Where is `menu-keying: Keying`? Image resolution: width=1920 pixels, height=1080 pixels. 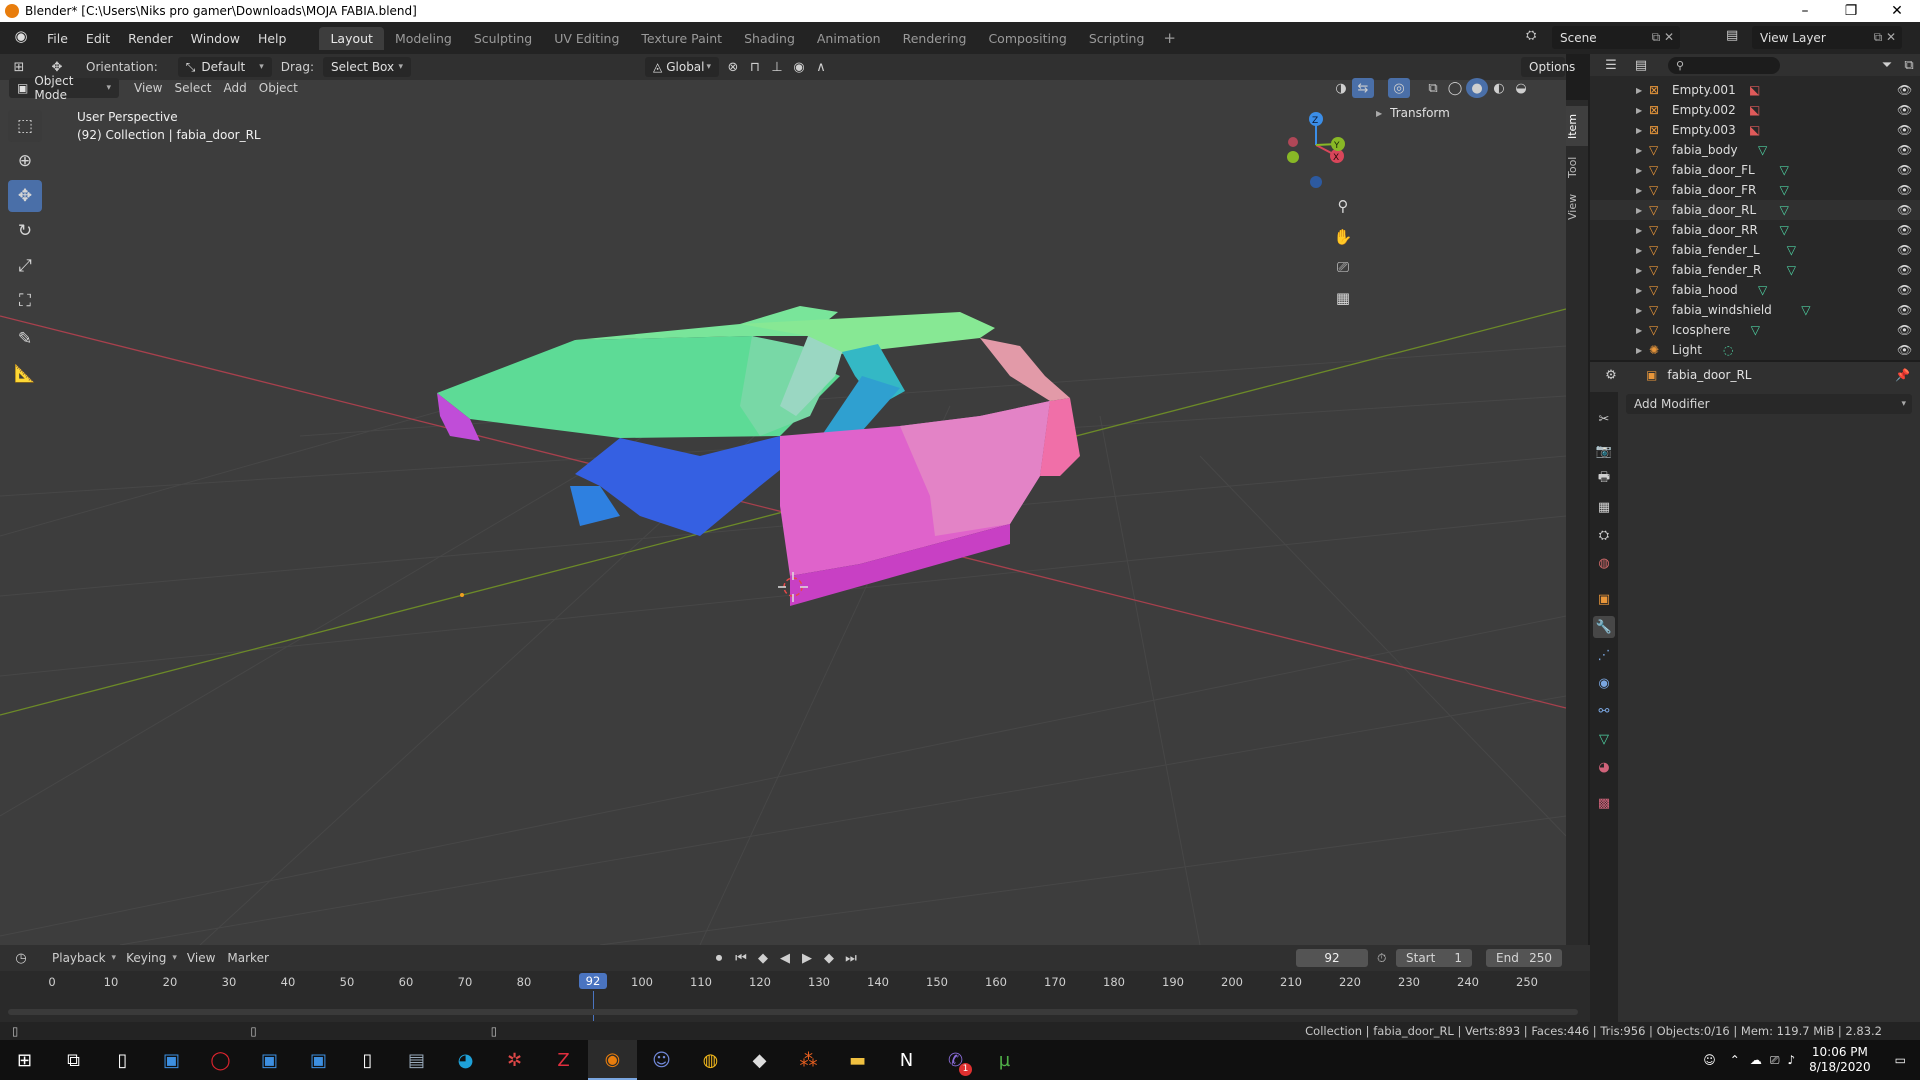 menu-keying: Keying is located at coordinates (146, 958).